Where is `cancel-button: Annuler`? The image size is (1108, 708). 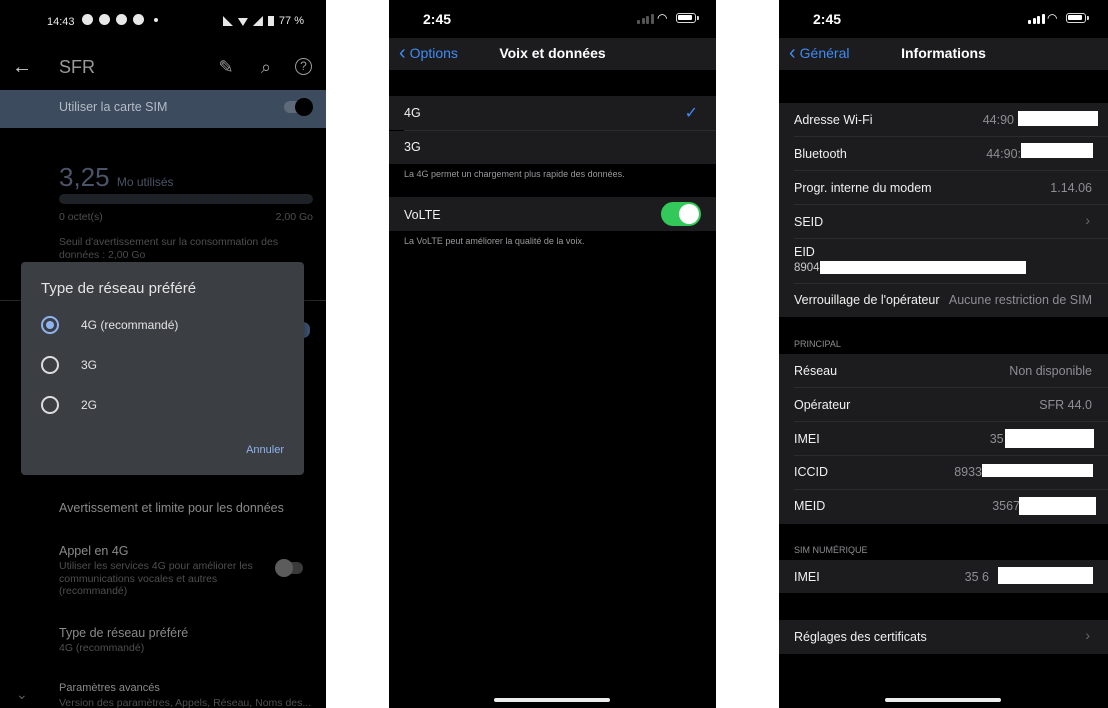 cancel-button: Annuler is located at coordinates (265, 450).